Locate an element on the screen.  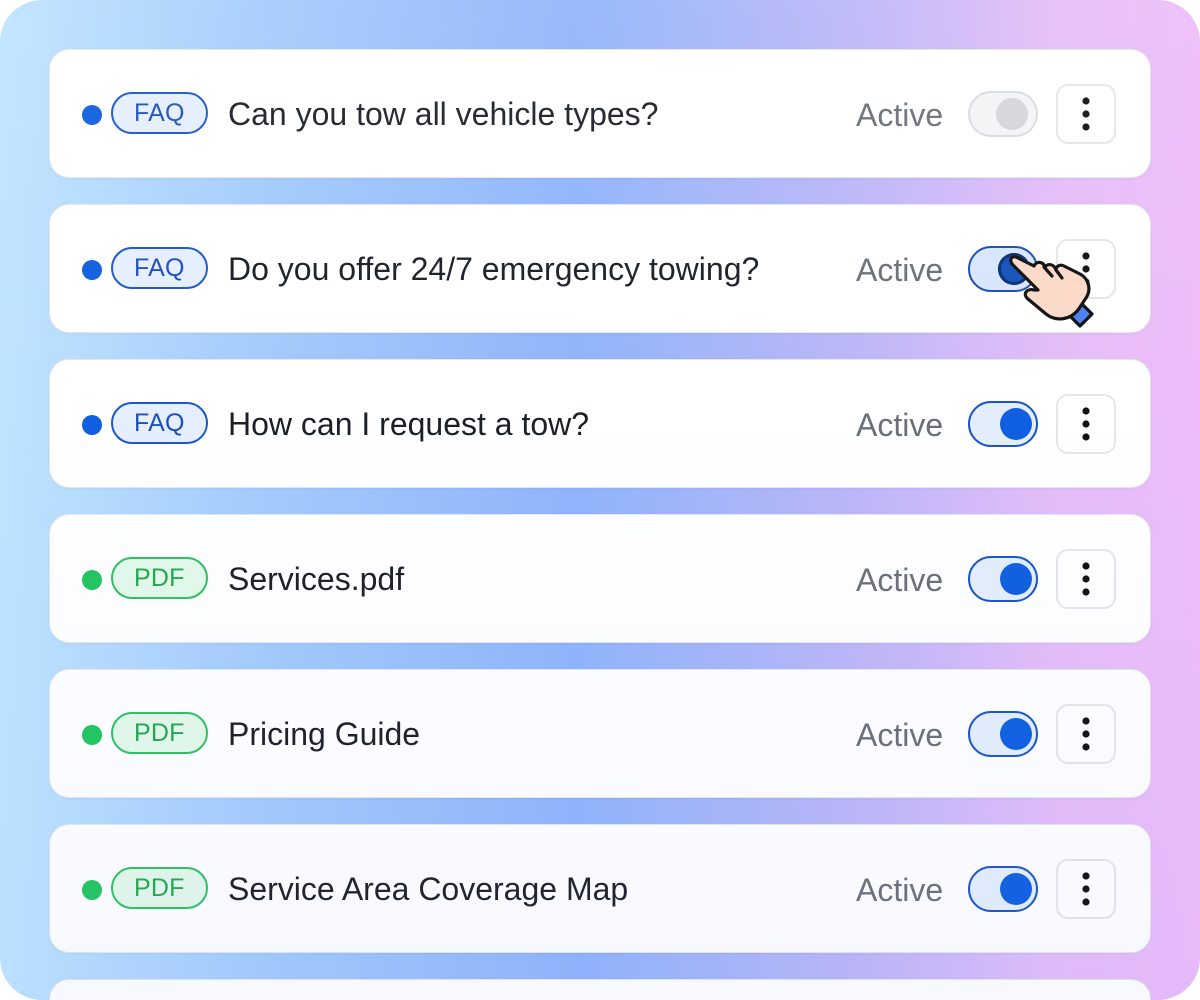
item-title: Service Area Coverage Map is located at coordinates (428, 889).